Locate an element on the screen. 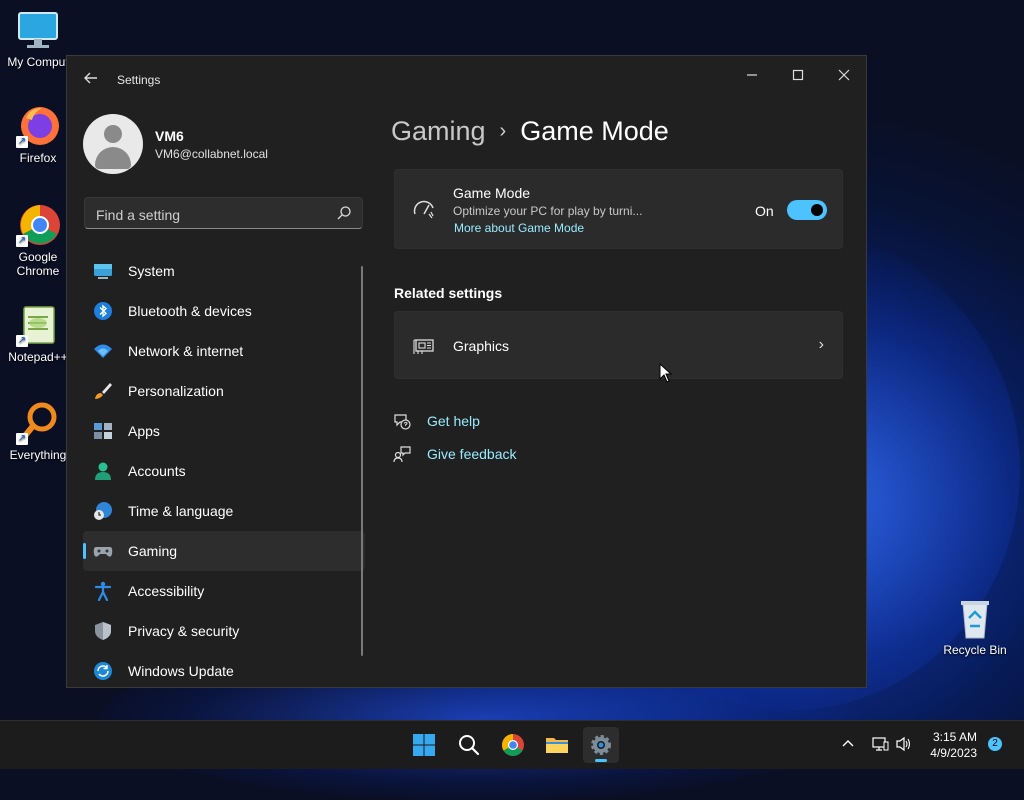 The image size is (1024, 800). sidebar-item-network: Network & internet is located at coordinates (224, 351).